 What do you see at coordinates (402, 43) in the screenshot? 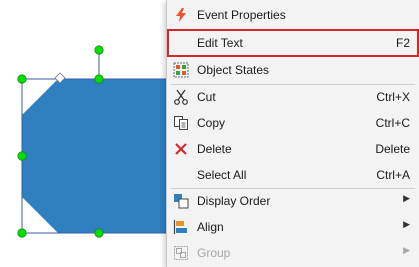
I see `menu-item-shortcut: F2` at bounding box center [402, 43].